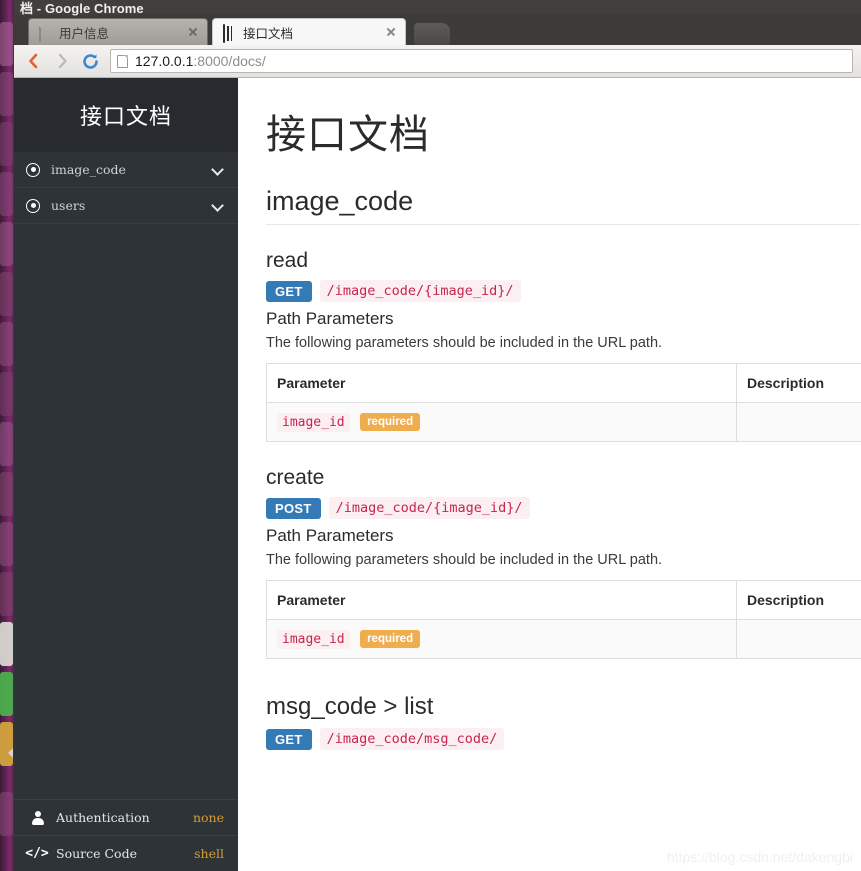  I want to click on back-arrow-icon, so click(34, 61).